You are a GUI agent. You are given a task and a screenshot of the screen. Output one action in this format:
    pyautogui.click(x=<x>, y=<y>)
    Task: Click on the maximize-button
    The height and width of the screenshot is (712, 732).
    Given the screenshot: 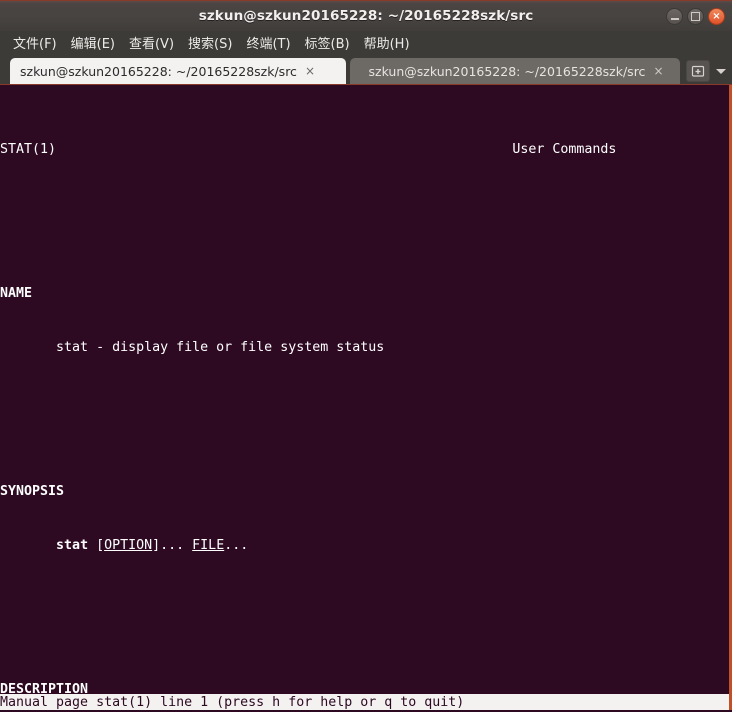 What is the action you would take?
    pyautogui.click(x=695, y=16)
    